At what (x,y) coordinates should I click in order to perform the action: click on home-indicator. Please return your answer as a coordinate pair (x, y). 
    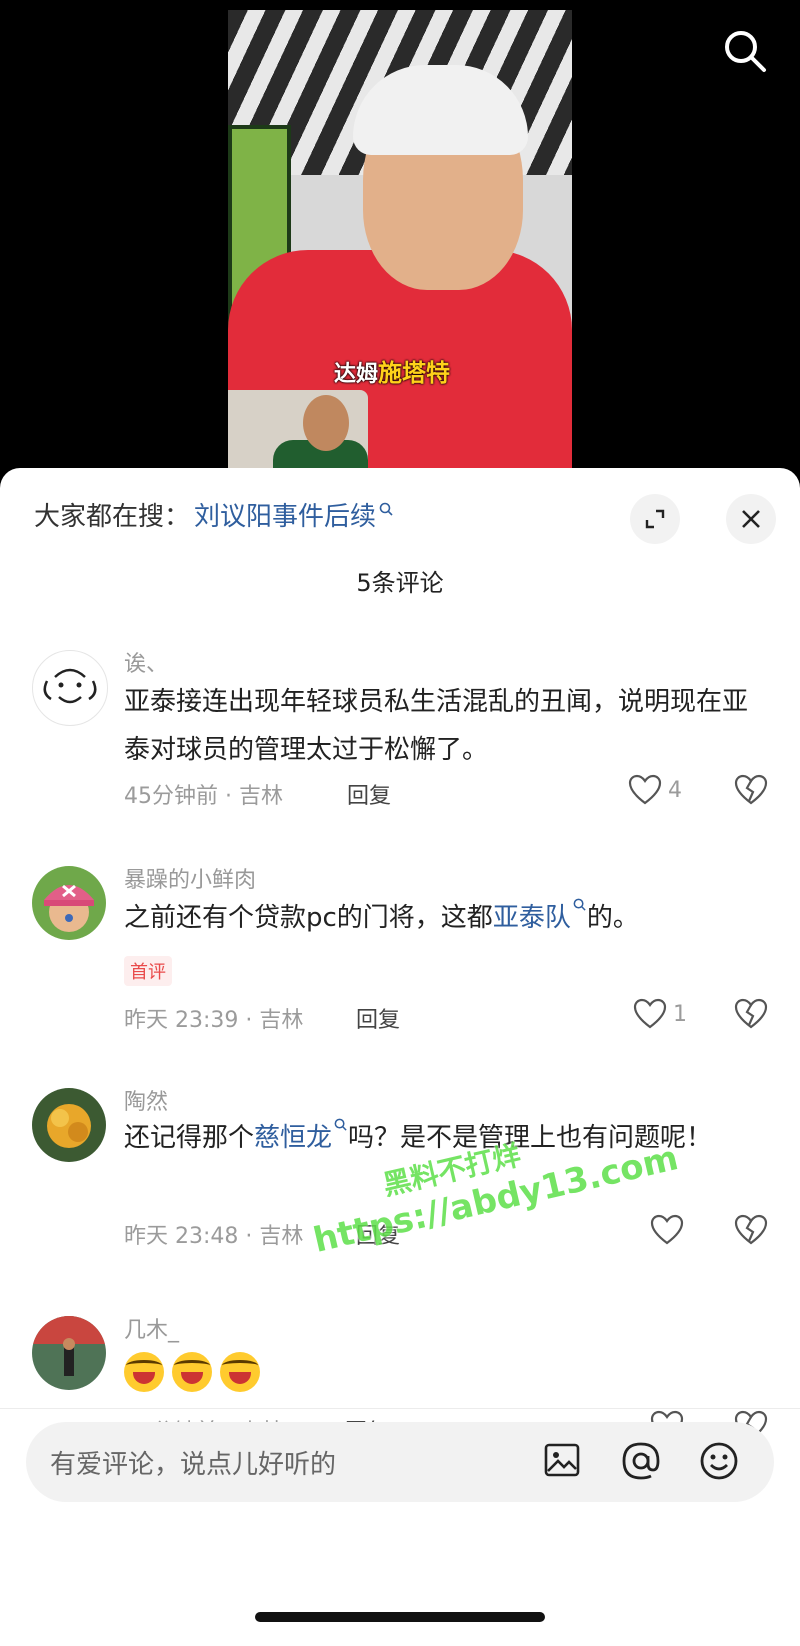
    Looking at the image, I should click on (400, 1617).